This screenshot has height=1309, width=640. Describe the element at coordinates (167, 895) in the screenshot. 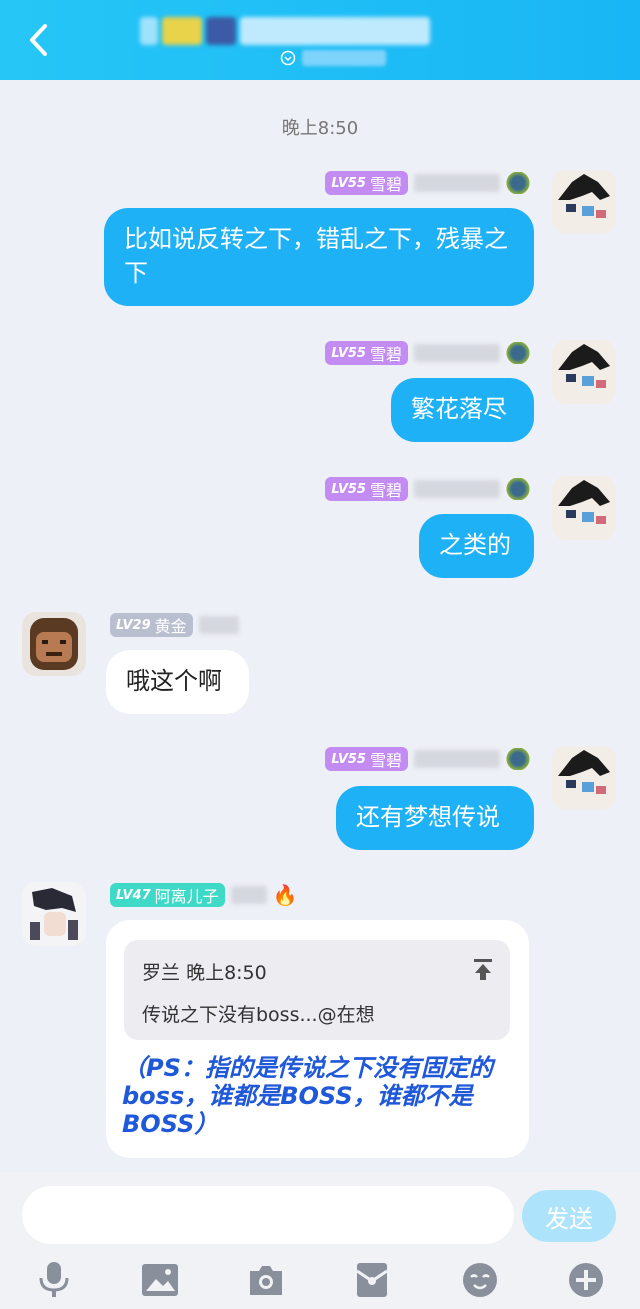

I see `level-badge: LV47 阿离儿子` at that location.